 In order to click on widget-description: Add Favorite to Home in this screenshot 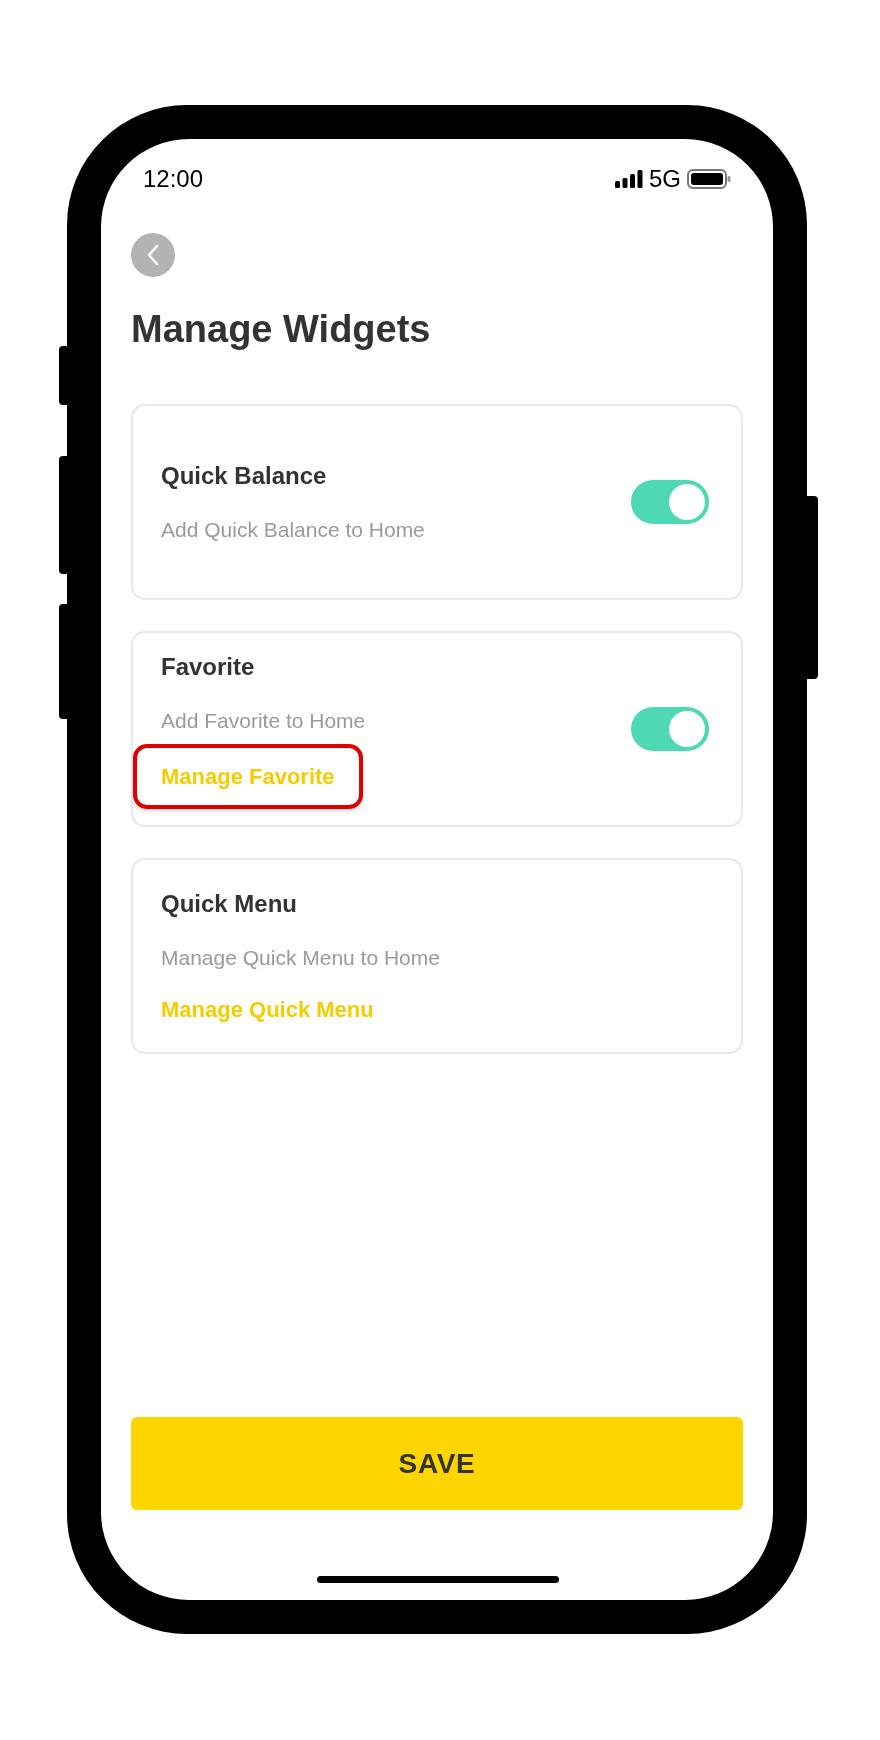, I will do `click(263, 720)`.